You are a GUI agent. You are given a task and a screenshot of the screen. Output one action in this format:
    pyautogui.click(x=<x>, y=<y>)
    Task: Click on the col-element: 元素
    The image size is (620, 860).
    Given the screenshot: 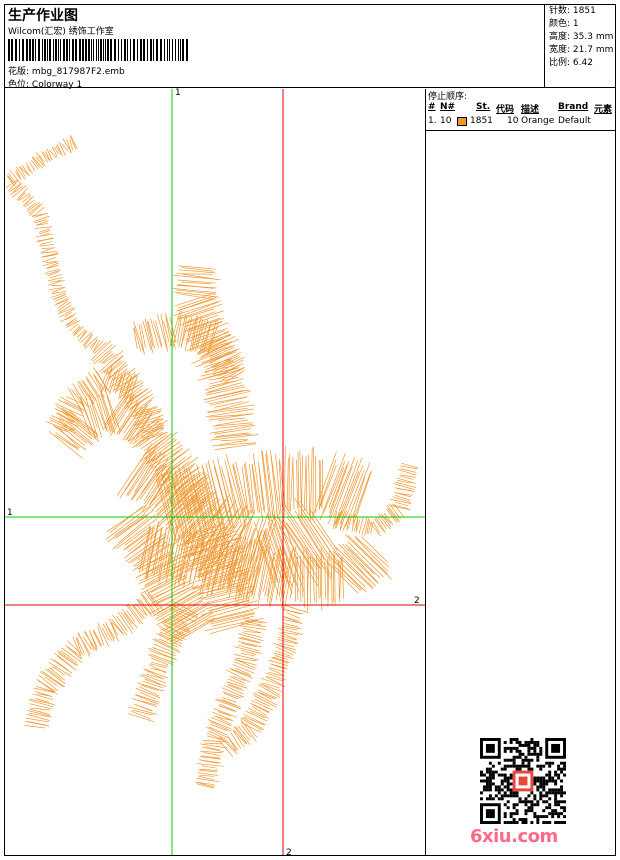 What is the action you would take?
    pyautogui.click(x=603, y=110)
    